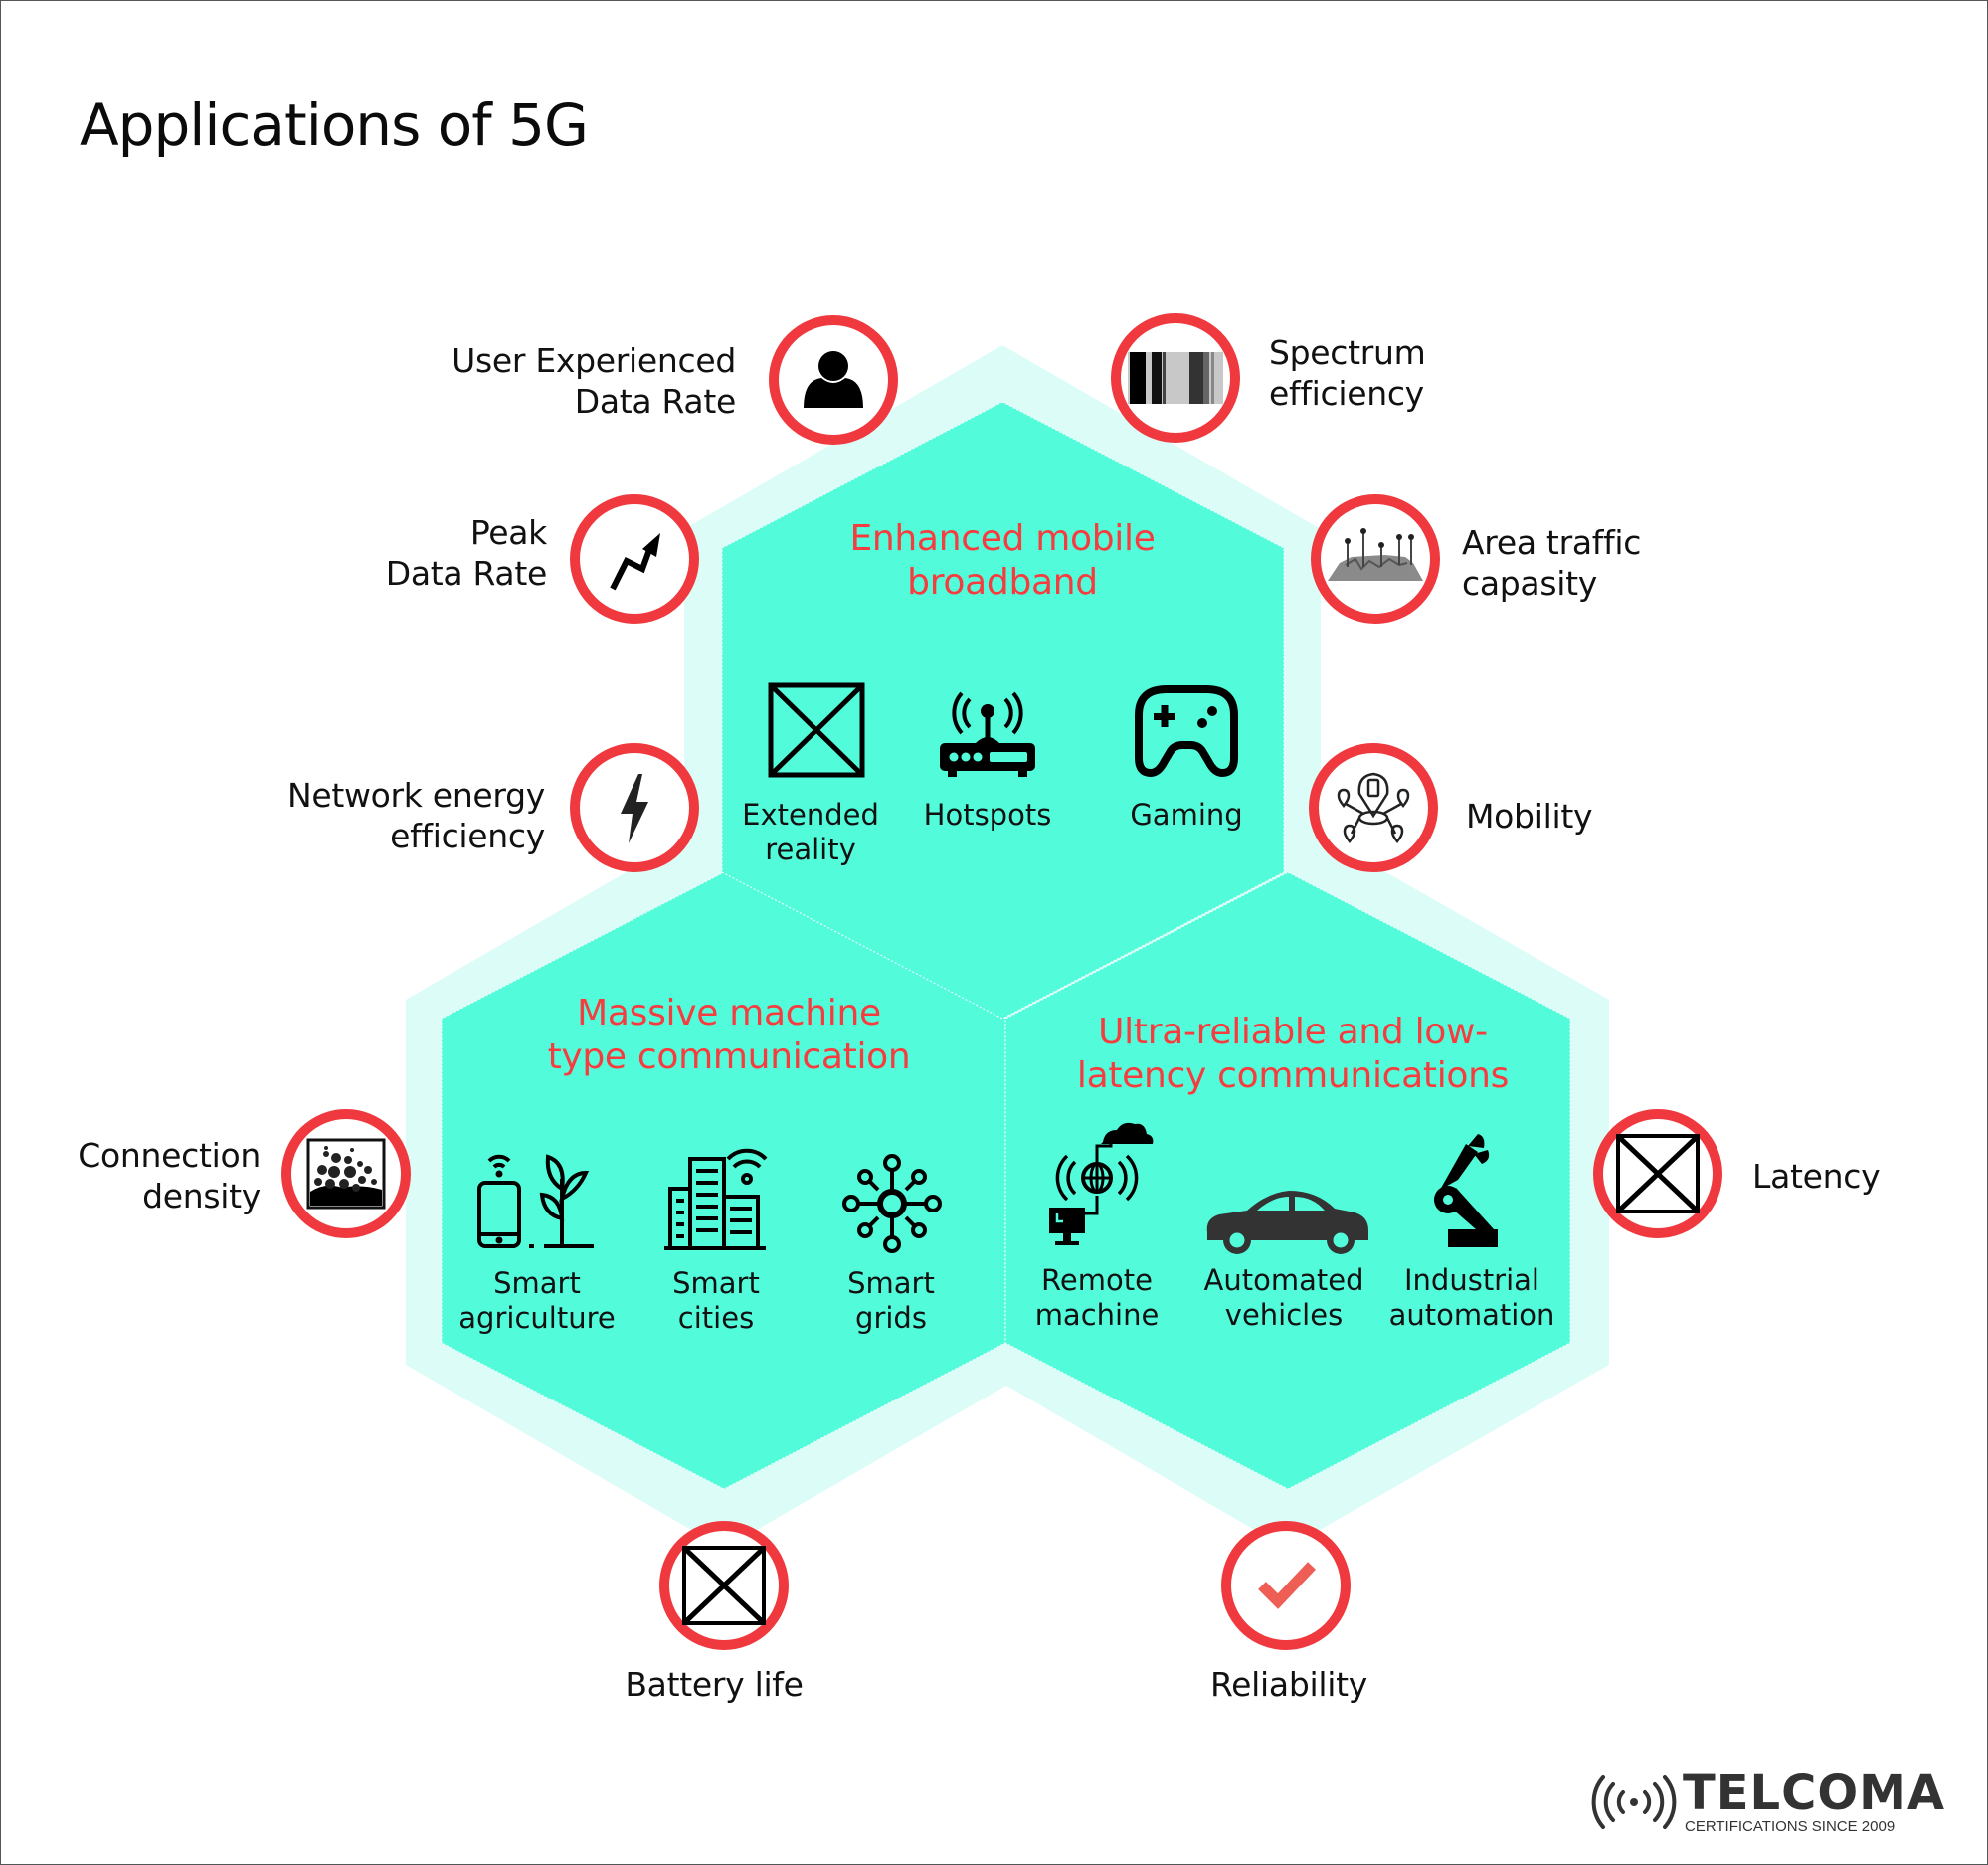  What do you see at coordinates (1529, 583) in the screenshot?
I see `label-line: capasity` at bounding box center [1529, 583].